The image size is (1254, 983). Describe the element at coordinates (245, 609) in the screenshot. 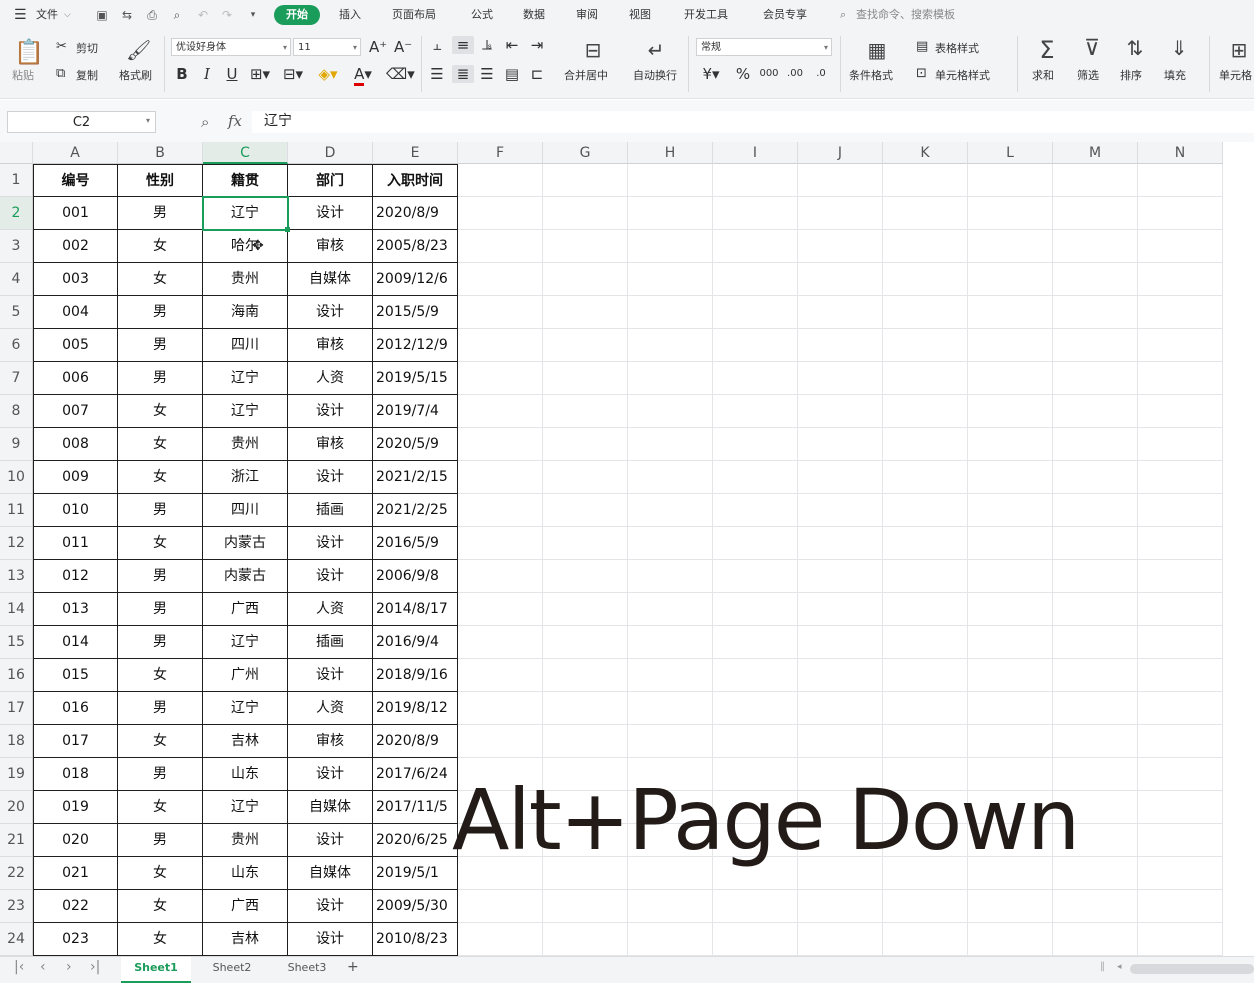

I see `table-cell: 广西` at that location.